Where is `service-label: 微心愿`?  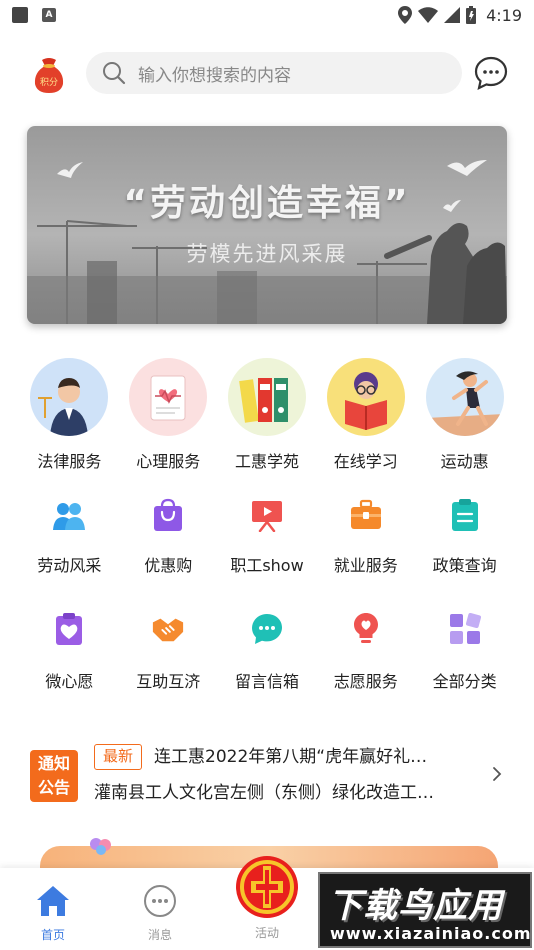 service-label: 微心愿 is located at coordinates (69, 681).